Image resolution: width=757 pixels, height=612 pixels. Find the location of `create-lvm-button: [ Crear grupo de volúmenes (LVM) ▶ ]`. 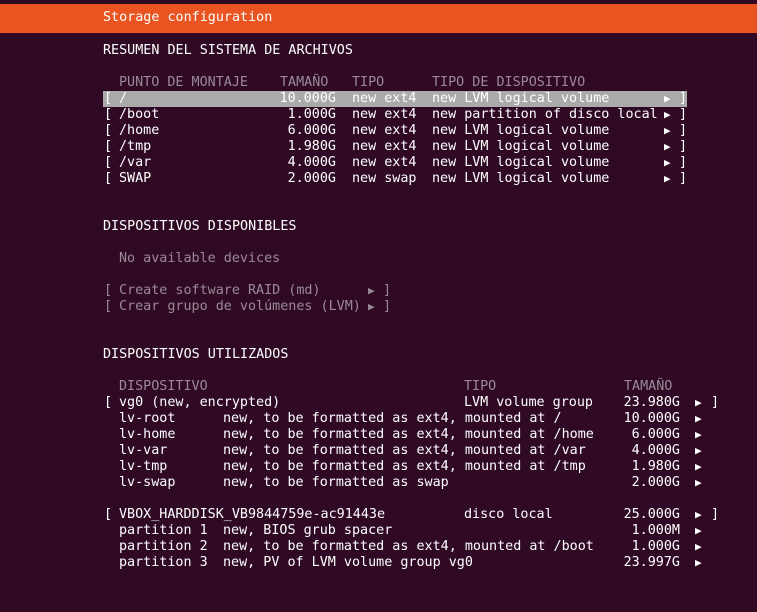

create-lvm-button: [ Crear grupo de volúmenes (LVM) ▶ ] is located at coordinates (378, 307).